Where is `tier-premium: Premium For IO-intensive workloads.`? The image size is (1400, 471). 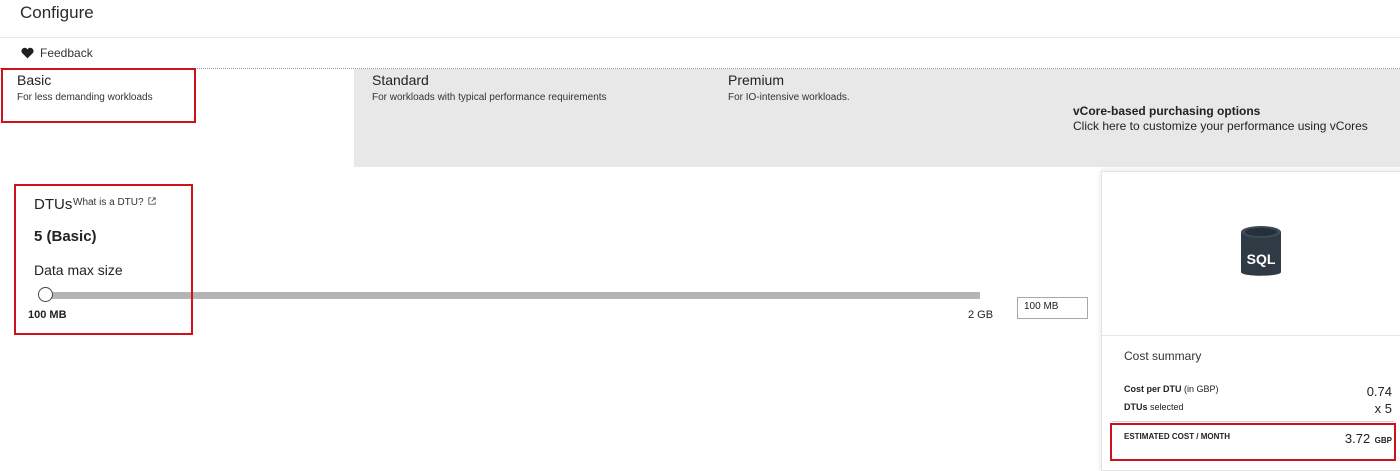
tier-premium: Premium For IO-intensive workloads. is located at coordinates (878, 97).